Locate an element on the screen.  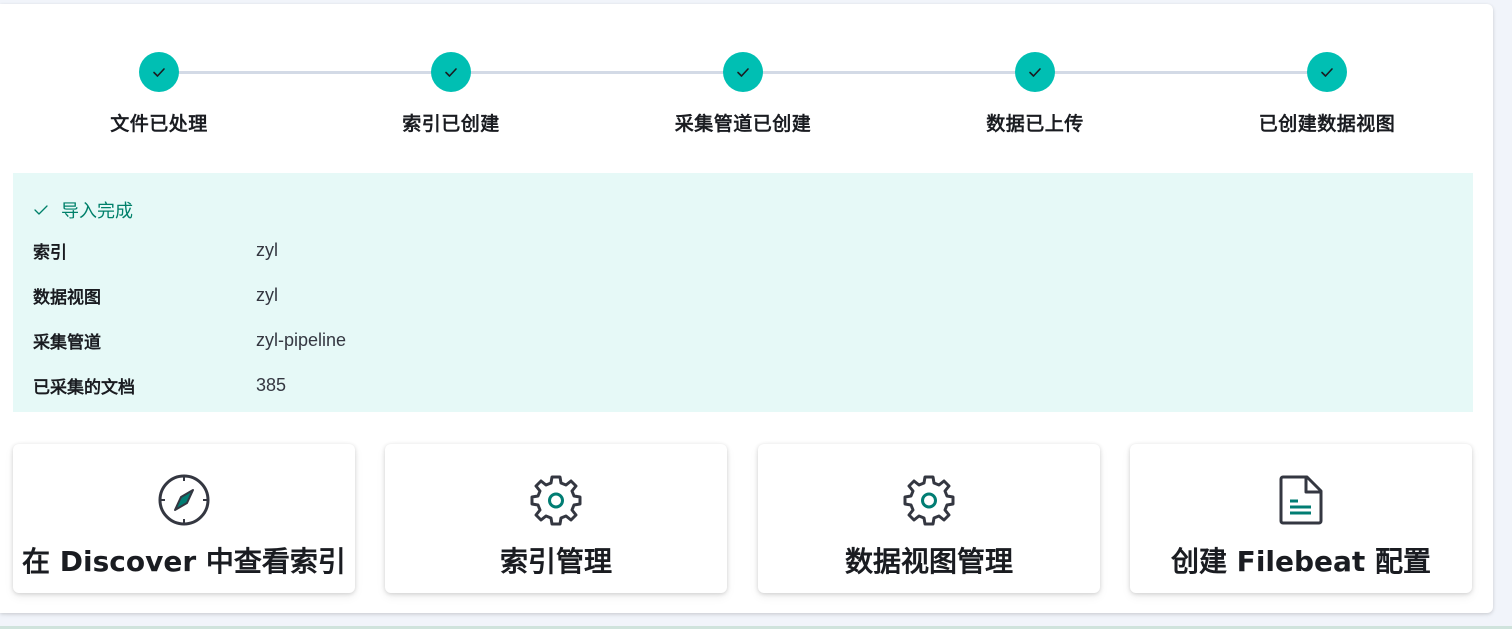
result-row-data-view: 数据视图 zyl is located at coordinates (155, 295).